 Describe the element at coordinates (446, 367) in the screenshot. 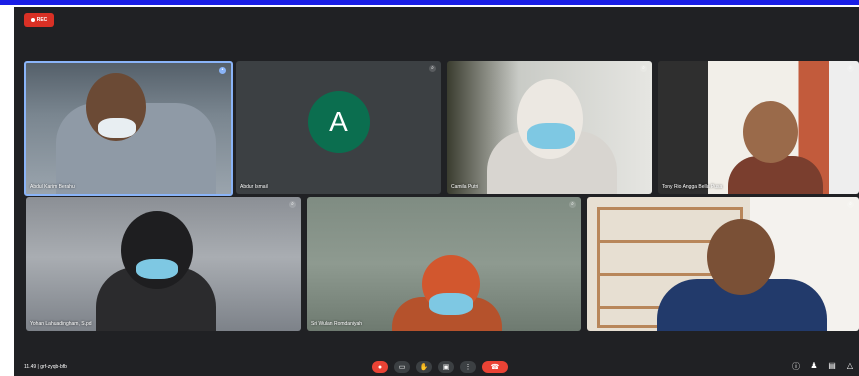

I see `present-screen-icon: ▣` at that location.